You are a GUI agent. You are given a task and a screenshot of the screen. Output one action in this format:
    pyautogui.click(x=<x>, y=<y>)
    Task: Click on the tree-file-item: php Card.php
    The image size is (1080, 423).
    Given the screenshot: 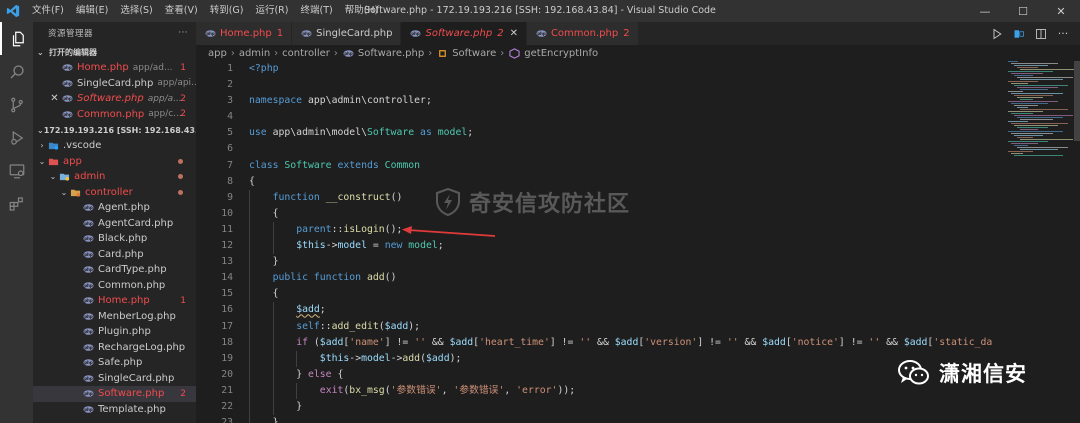 What is the action you would take?
    pyautogui.click(x=114, y=255)
    